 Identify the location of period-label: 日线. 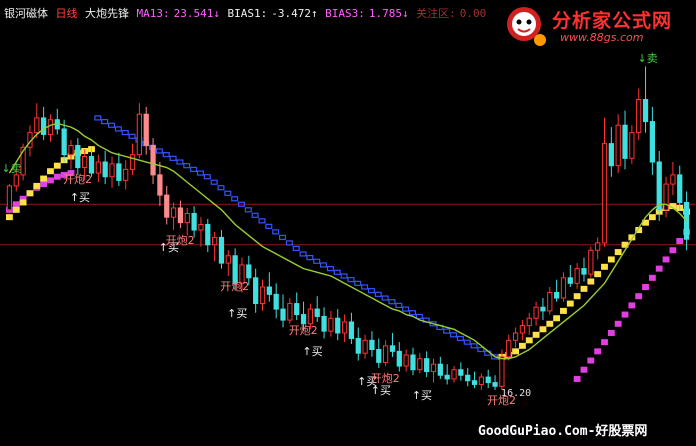
(67, 13).